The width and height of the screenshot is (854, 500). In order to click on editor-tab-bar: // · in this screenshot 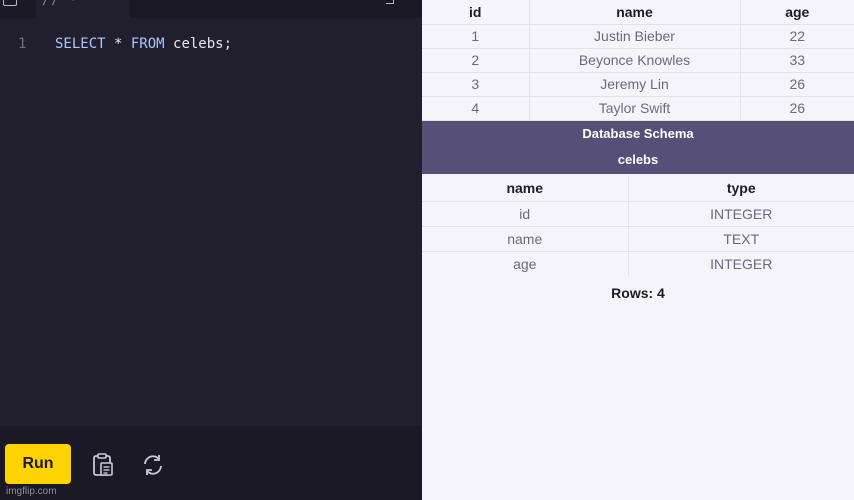, I will do `click(211, 9)`.